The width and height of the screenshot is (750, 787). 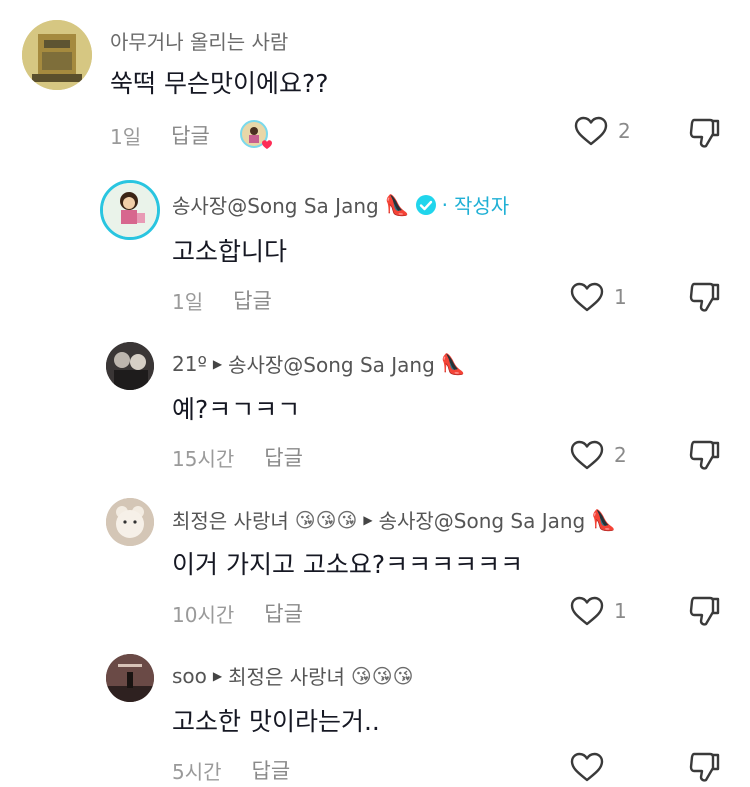 What do you see at coordinates (219, 83) in the screenshot?
I see `comment-text: 쑥떡 무슨맛이에요??` at bounding box center [219, 83].